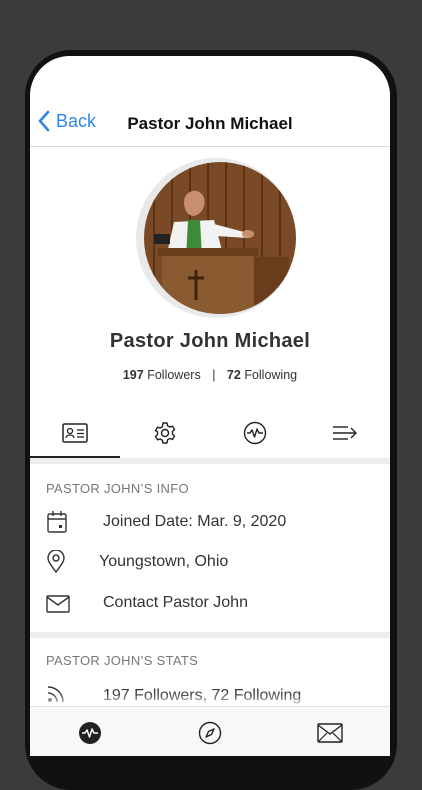  I want to click on profile-name: Pastor John Michael, so click(210, 341).